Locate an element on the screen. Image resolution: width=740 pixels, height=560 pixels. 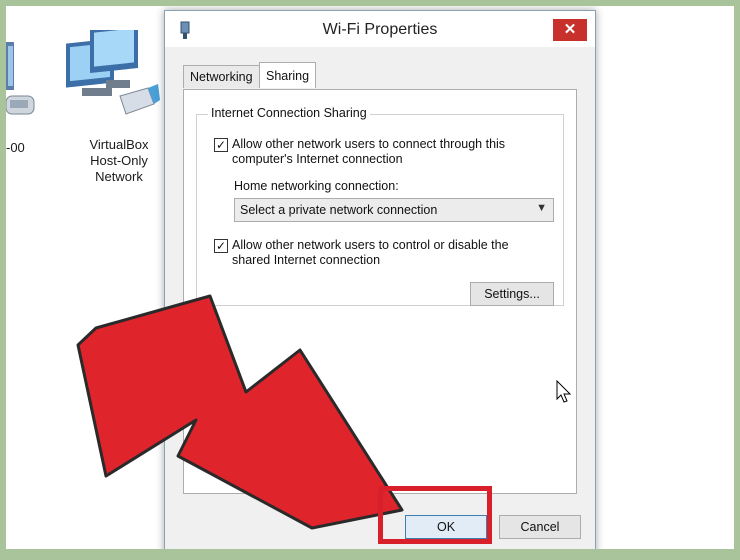
watermark-part2: How is located at coordinates (718, 541).